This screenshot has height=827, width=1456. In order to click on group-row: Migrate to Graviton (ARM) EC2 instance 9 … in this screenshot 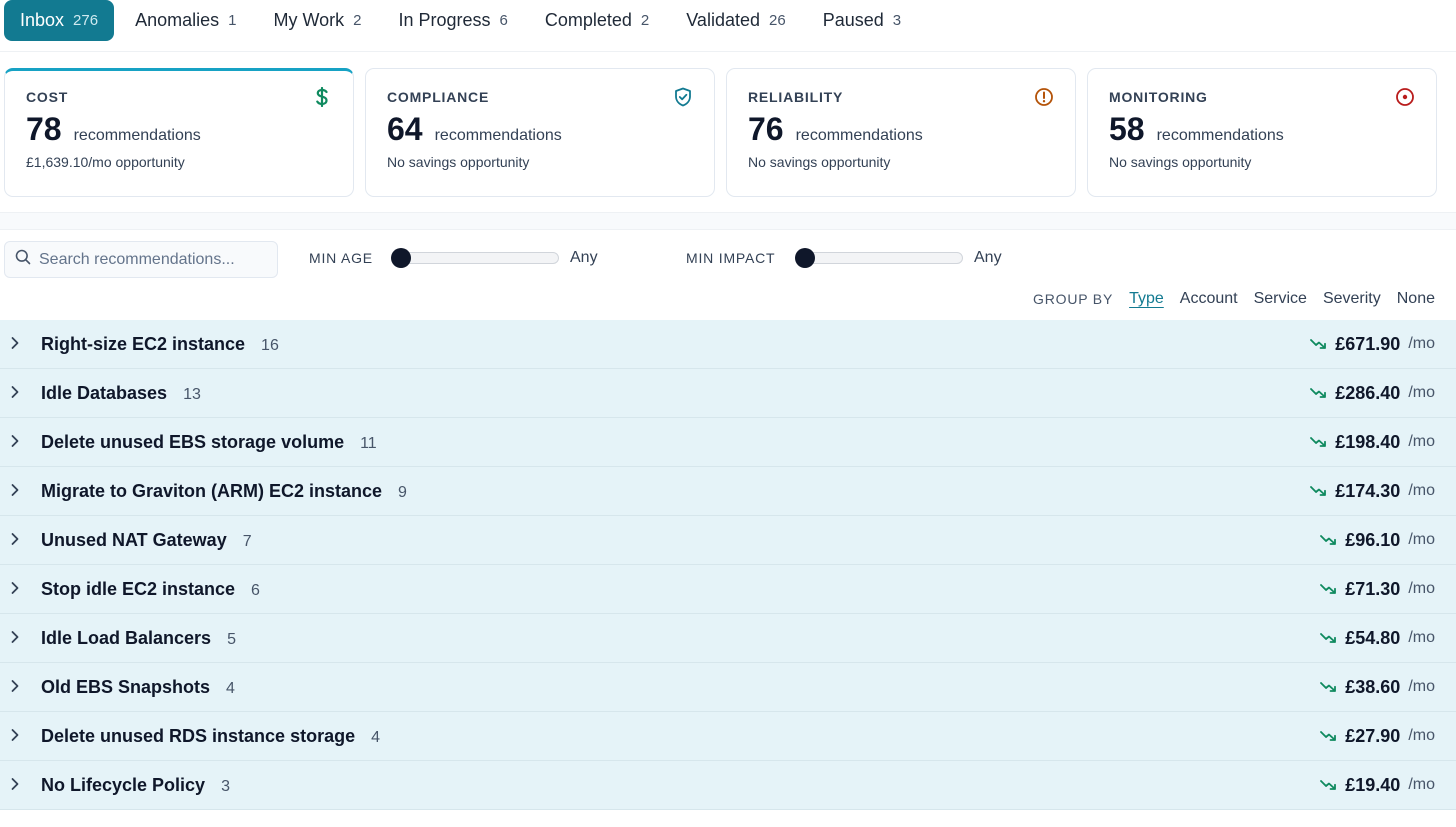, I will do `click(728, 491)`.